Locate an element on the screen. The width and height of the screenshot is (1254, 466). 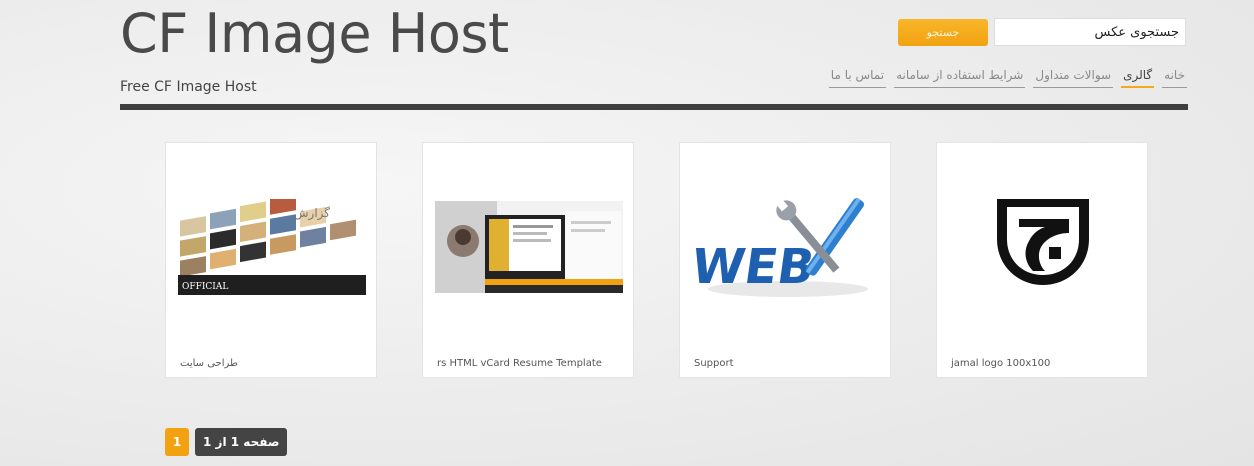
nav-item-contact: تماس با ما is located at coordinates (857, 78).